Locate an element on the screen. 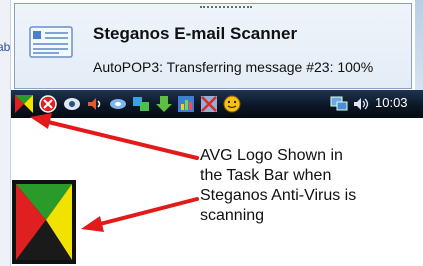  download-icon is located at coordinates (164, 104).